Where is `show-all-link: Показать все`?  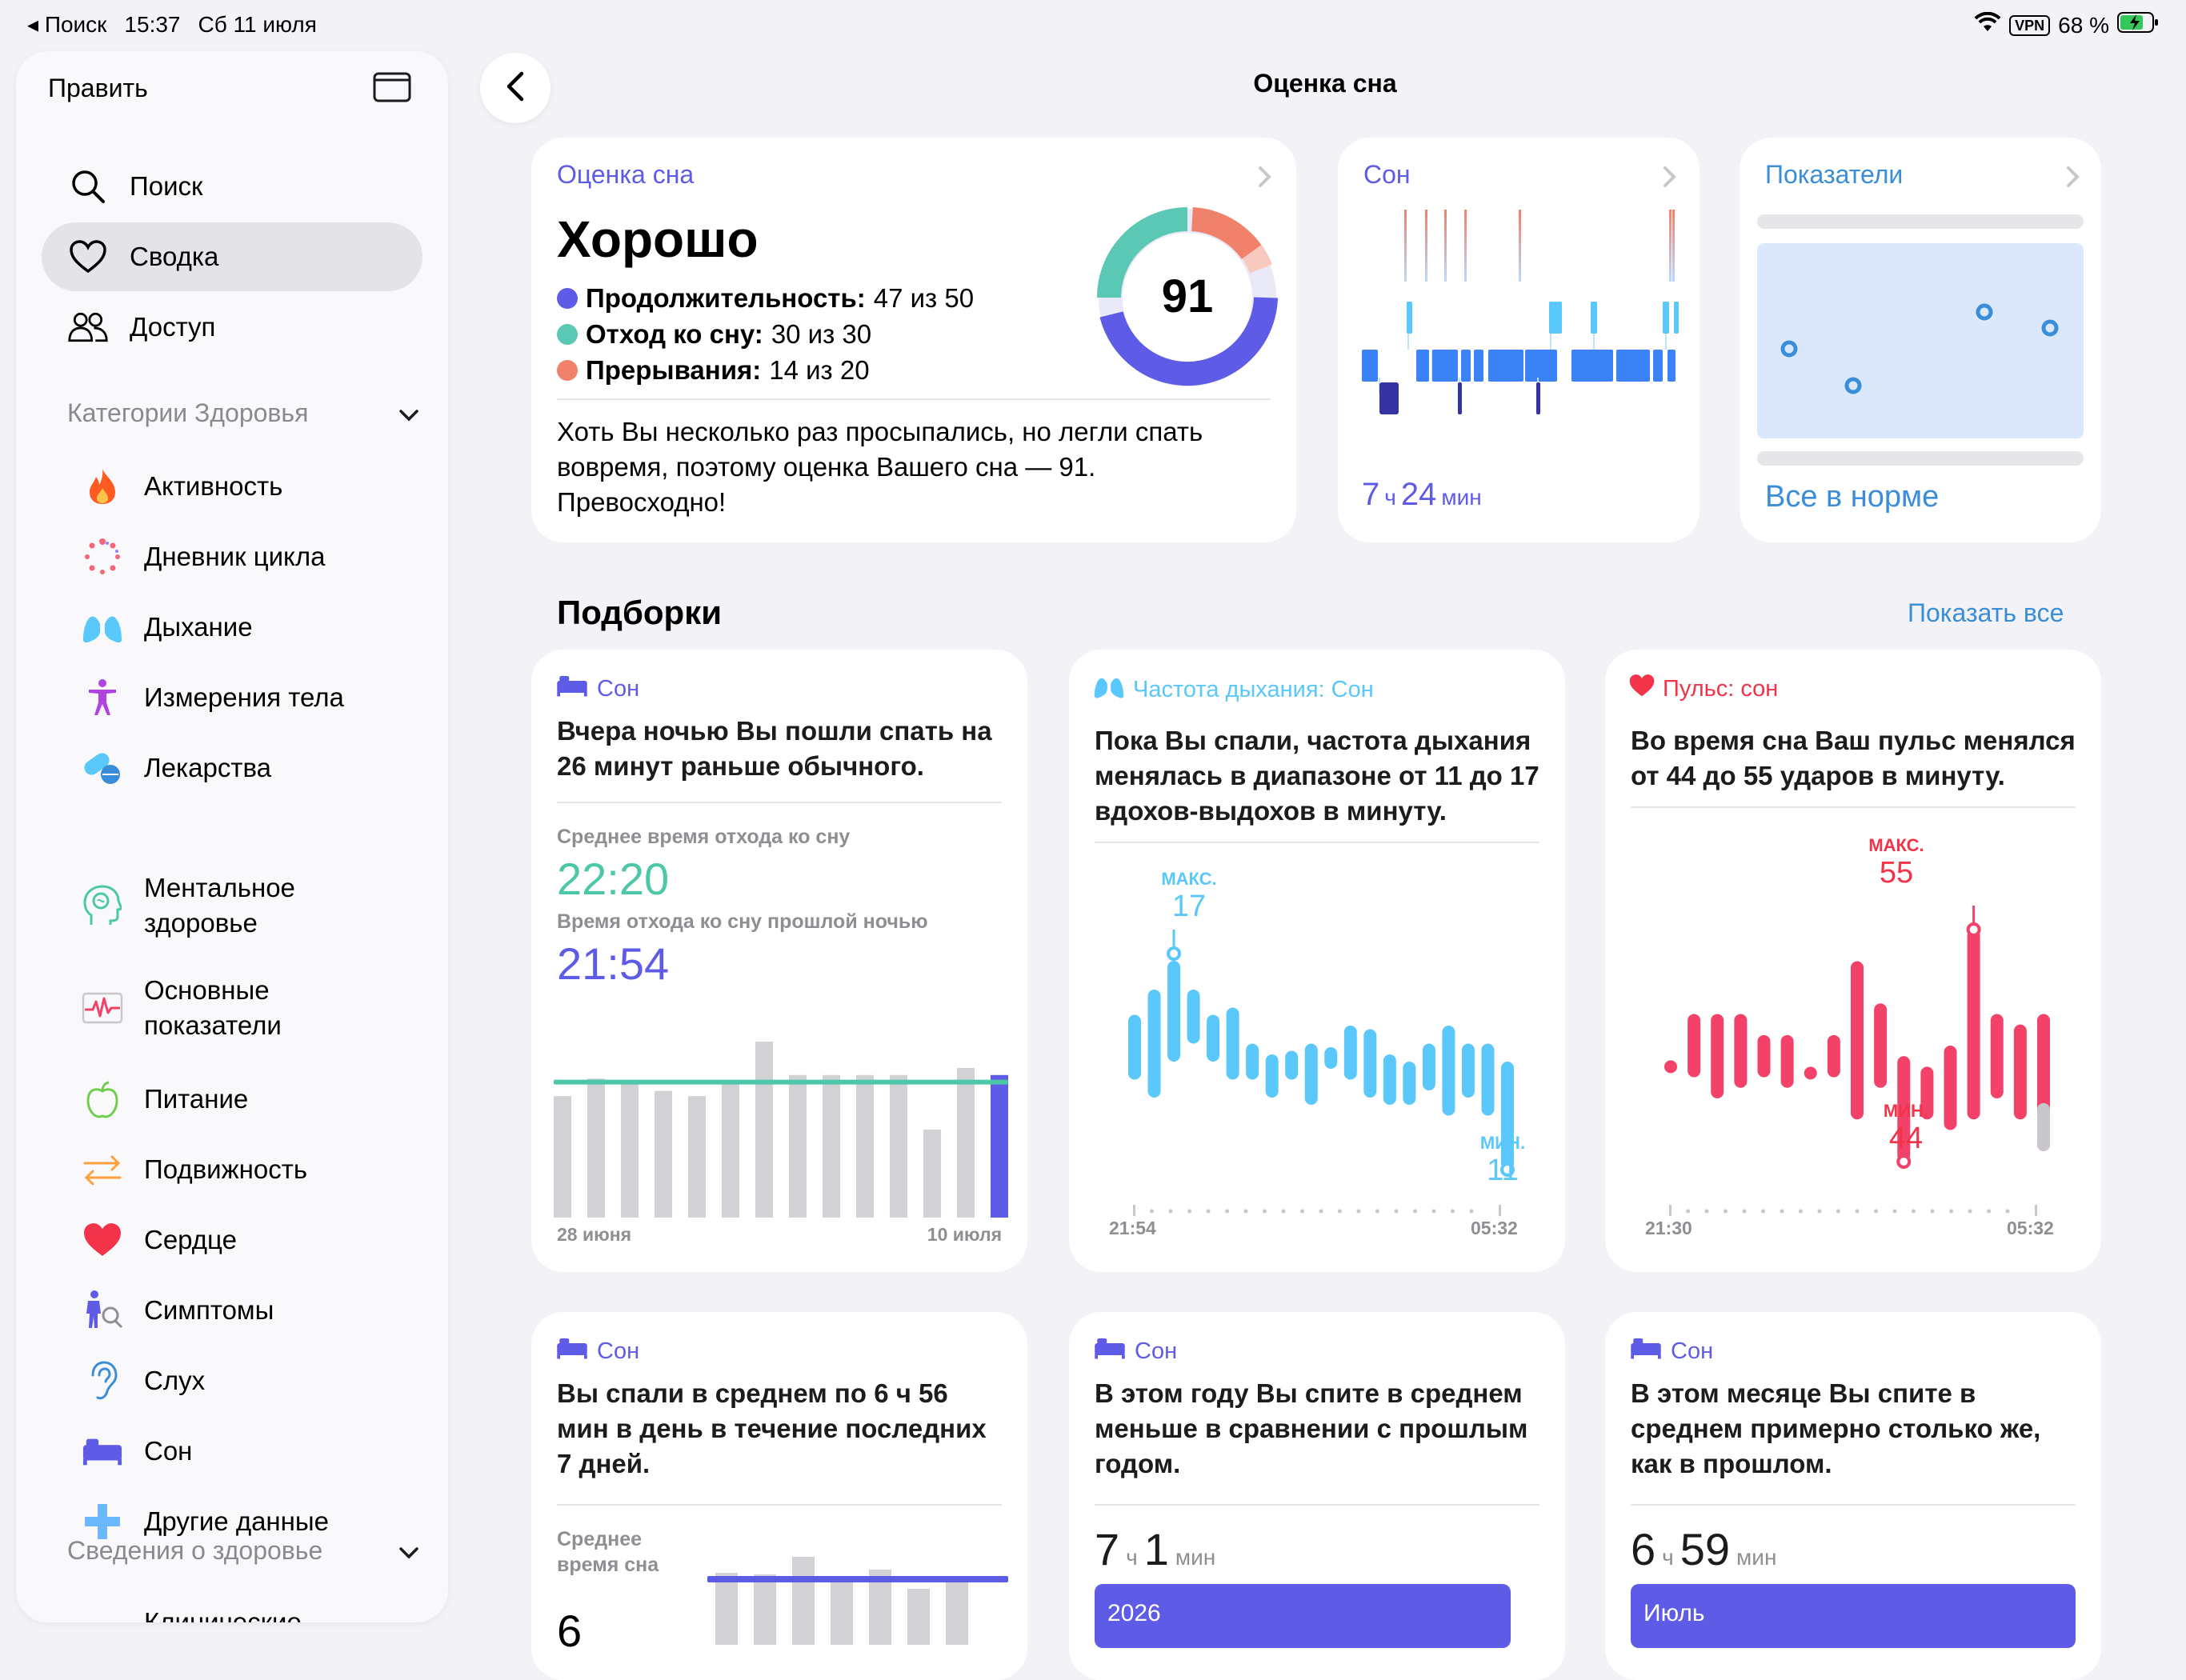 show-all-link: Показать все is located at coordinates (1986, 613).